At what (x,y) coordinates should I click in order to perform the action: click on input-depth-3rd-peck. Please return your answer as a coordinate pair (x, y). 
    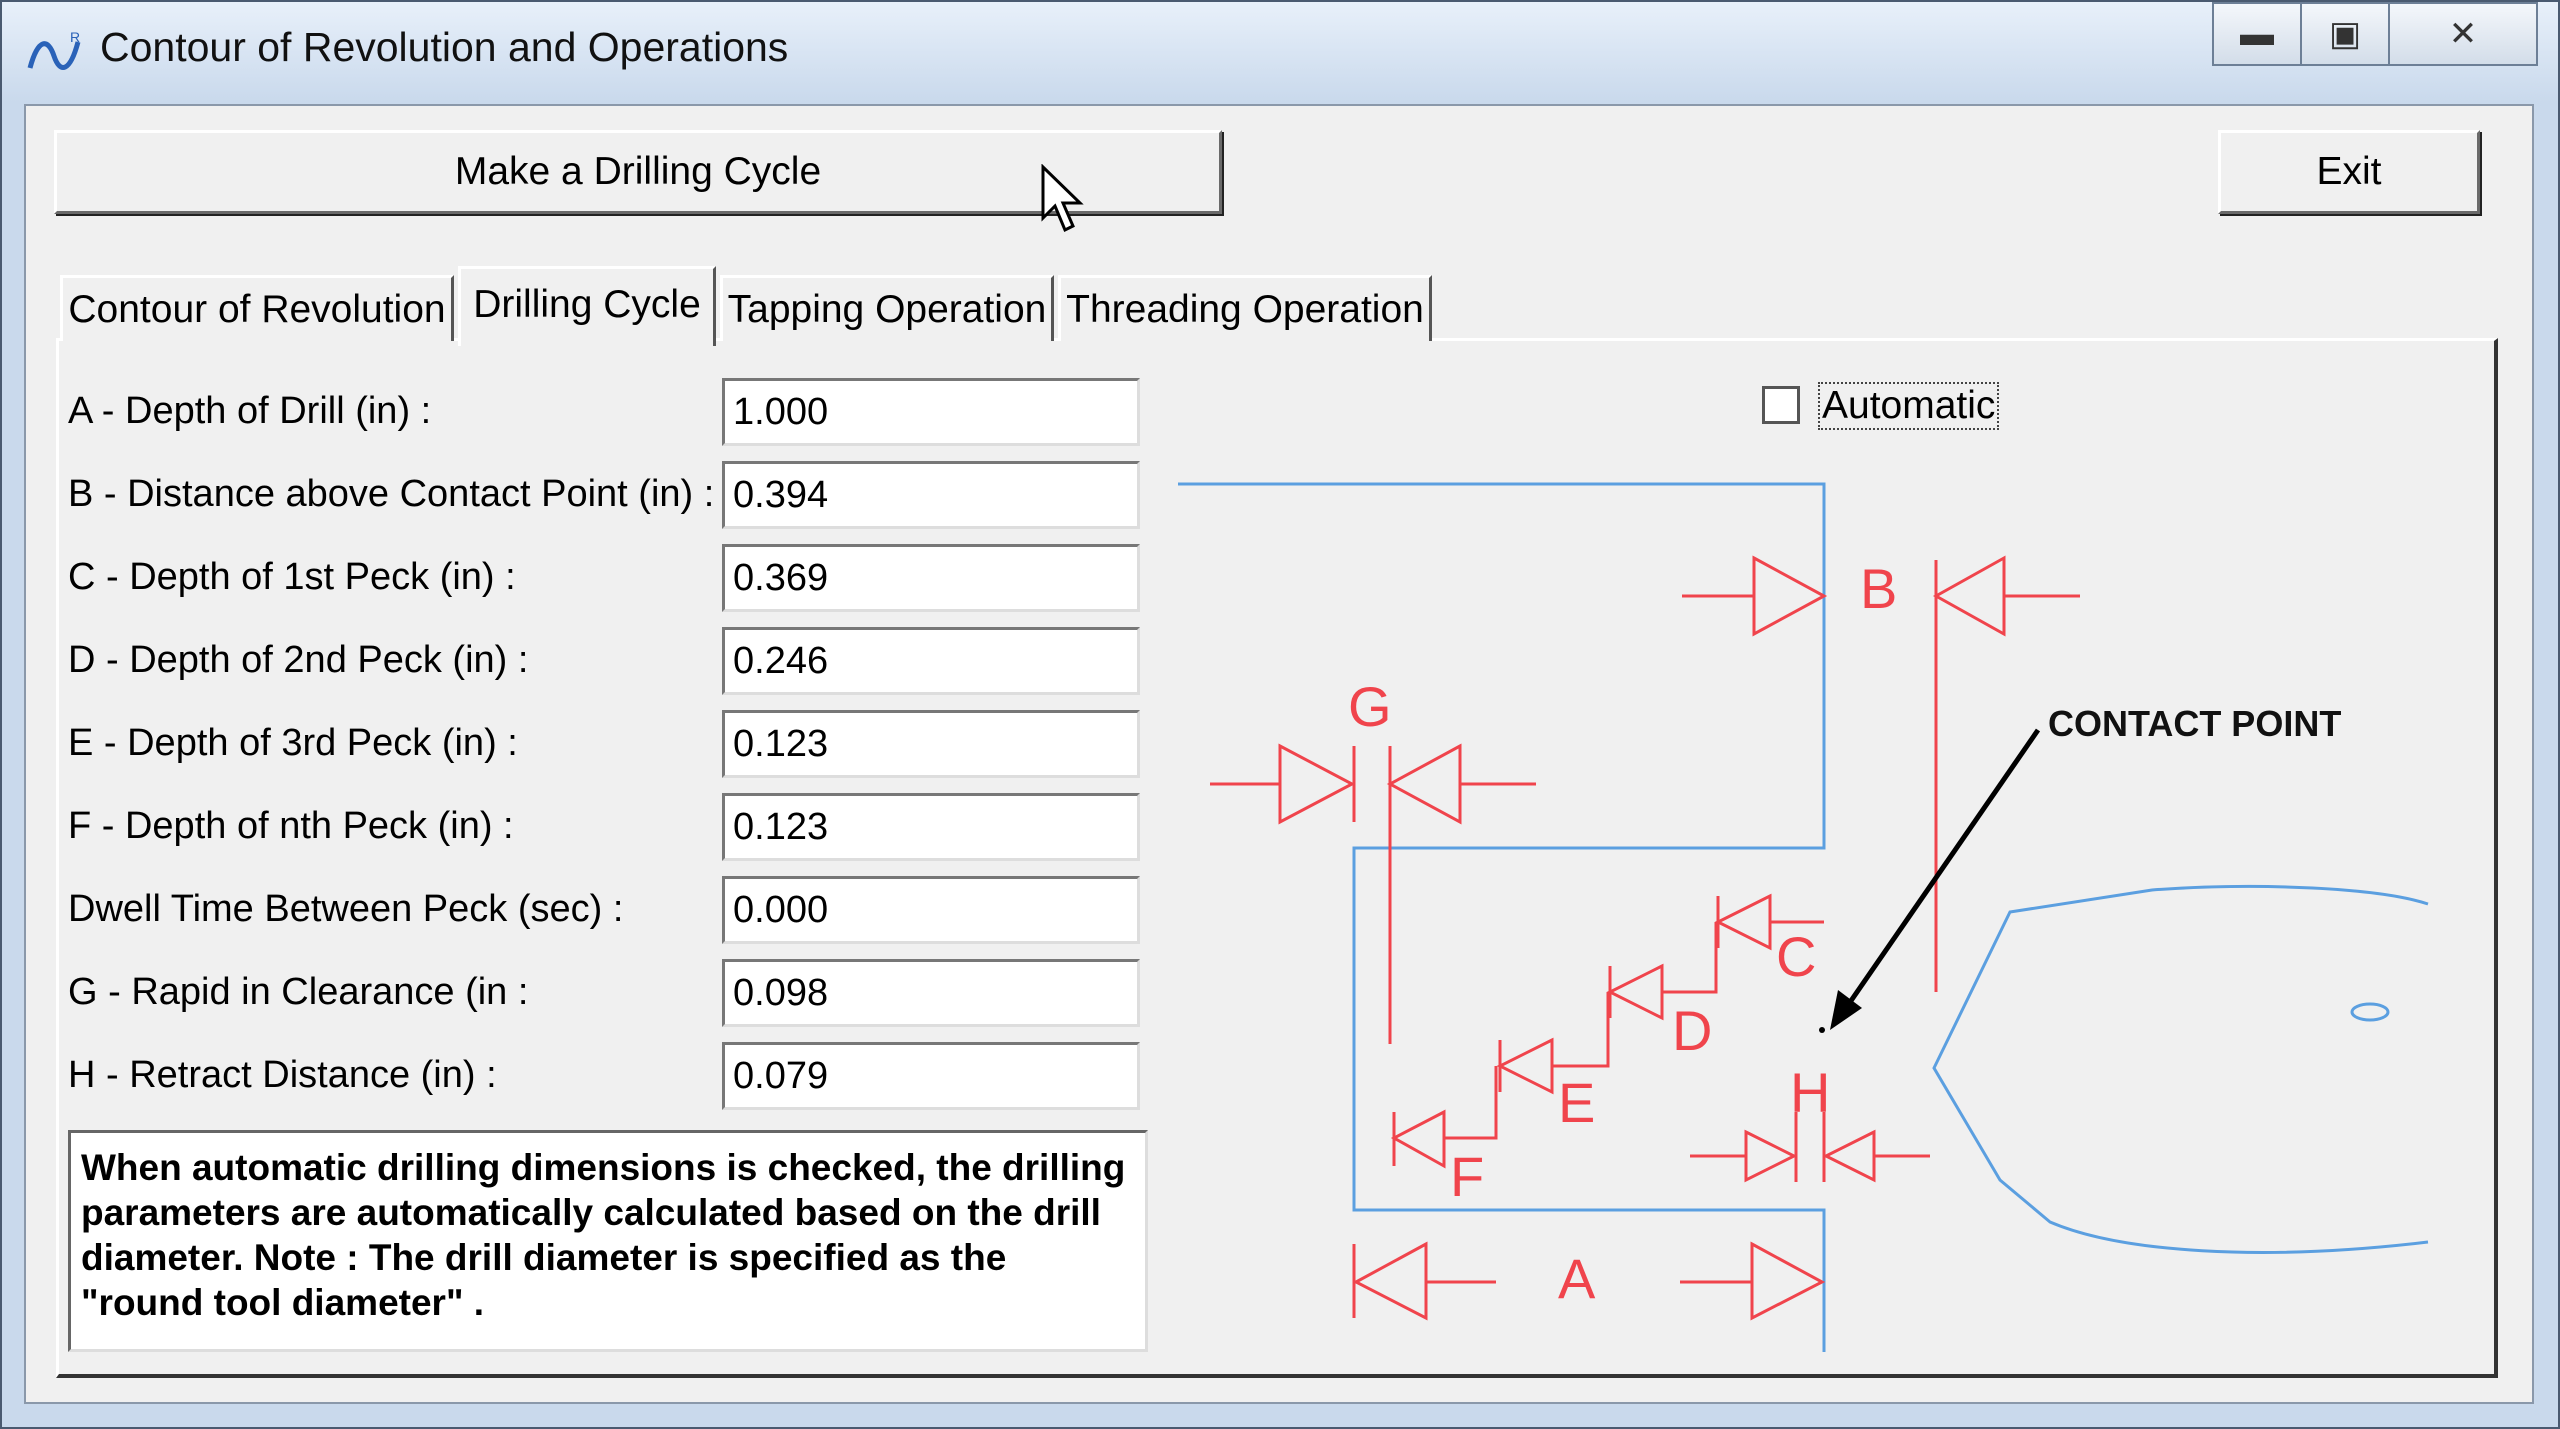
    Looking at the image, I should click on (931, 744).